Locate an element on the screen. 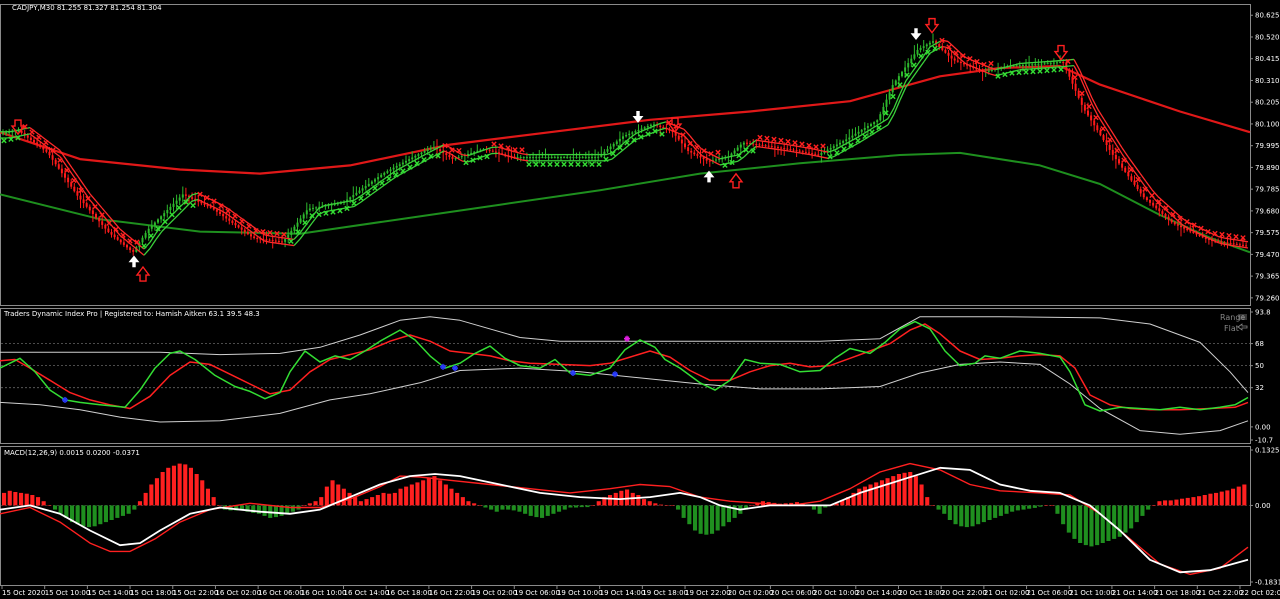 This screenshot has height=599, width=1280. time-axis-label: 22 Oct 02:00 is located at coordinates (1260, 593).